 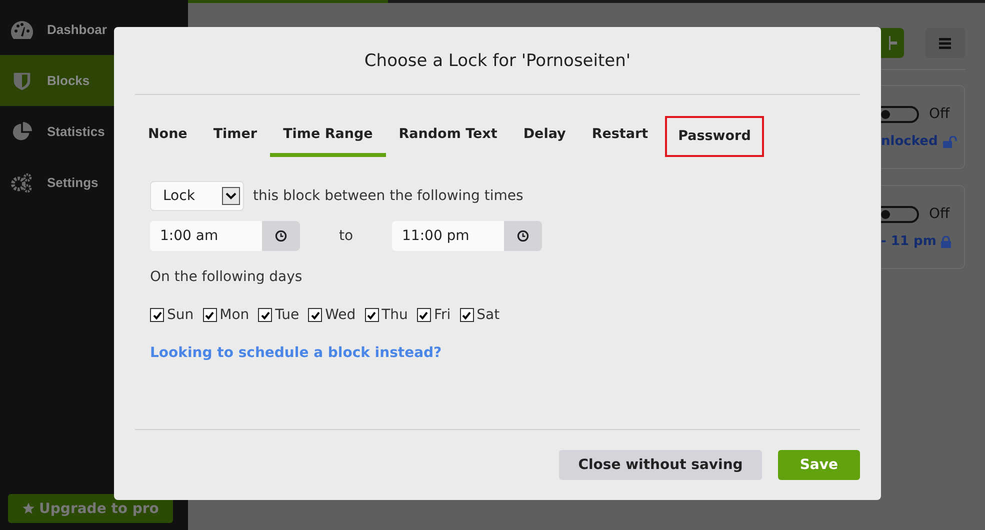 I want to click on pie-chart-icon, so click(x=22, y=132).